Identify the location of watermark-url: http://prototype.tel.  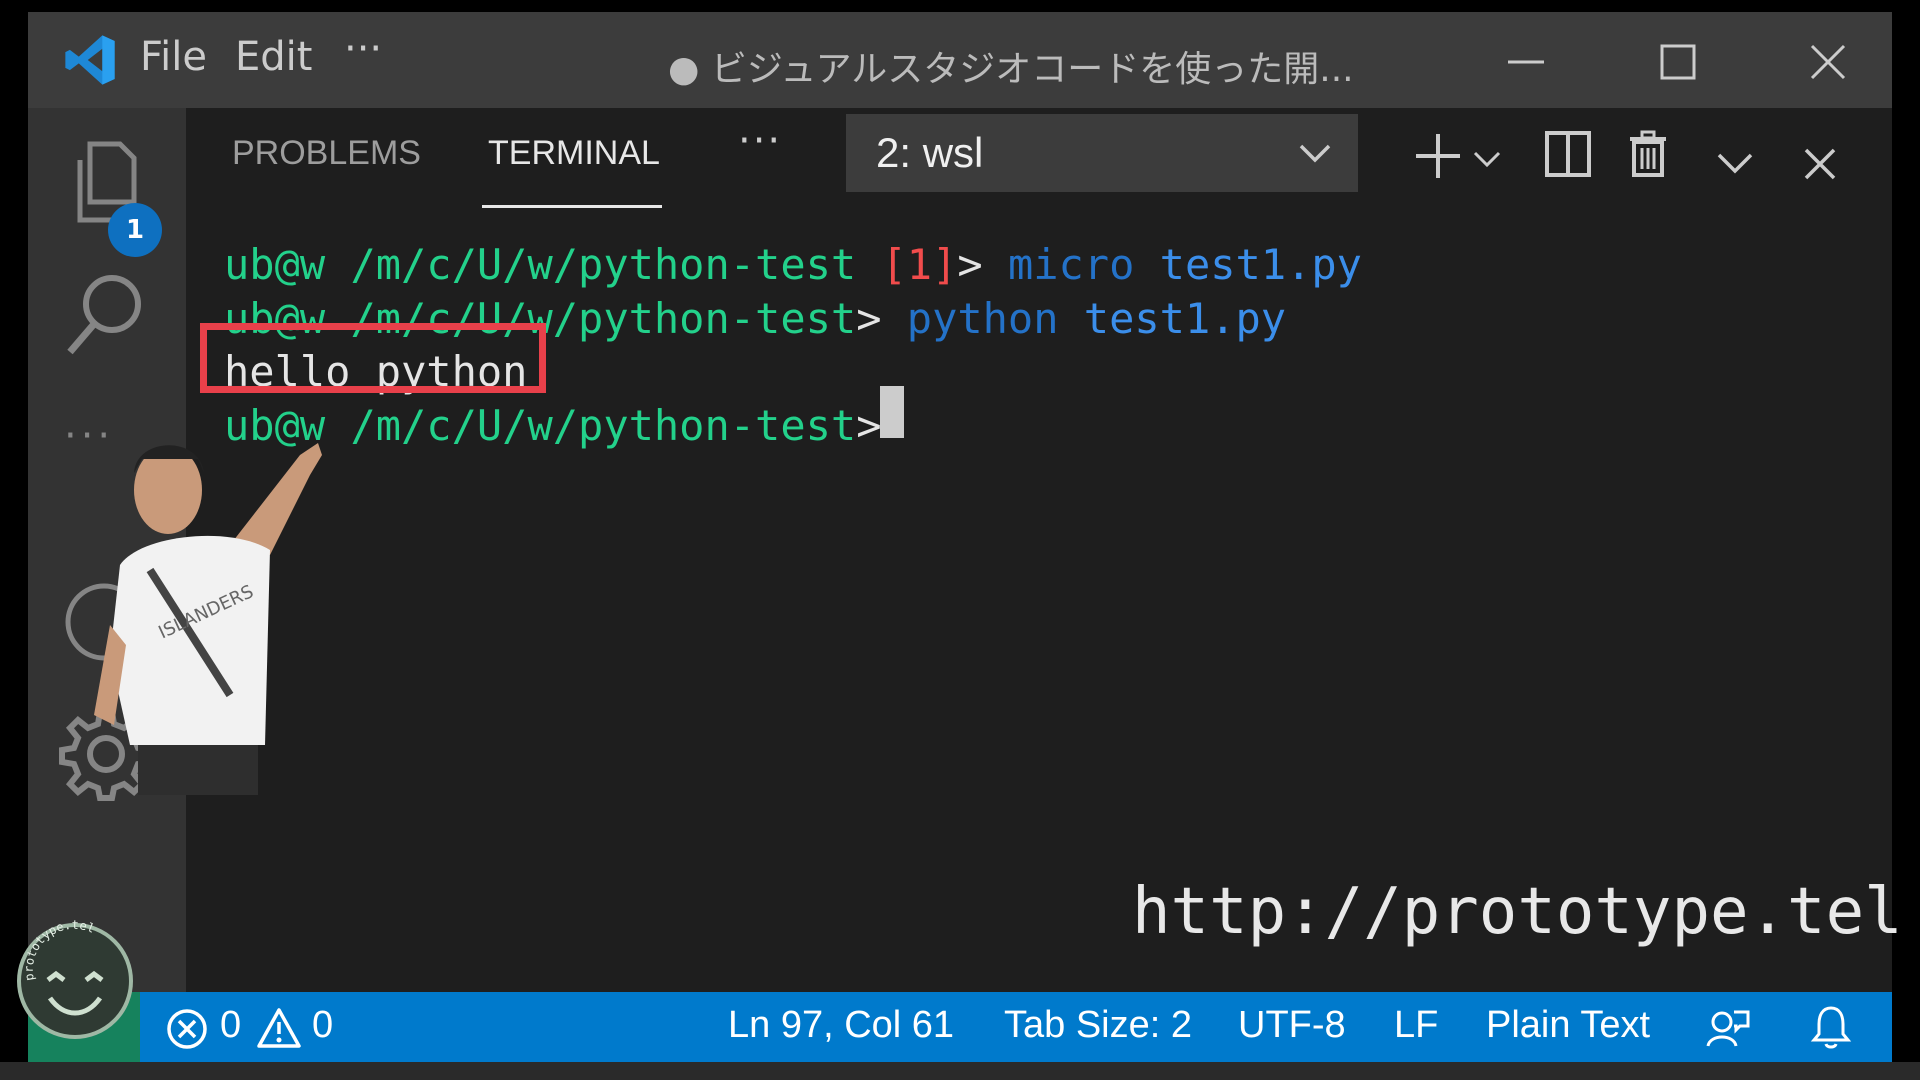
(1517, 912).